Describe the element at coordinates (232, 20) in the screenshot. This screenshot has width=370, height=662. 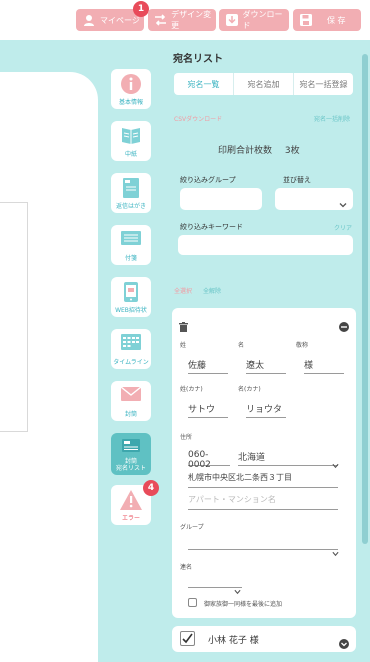
I see `download-icon` at that location.